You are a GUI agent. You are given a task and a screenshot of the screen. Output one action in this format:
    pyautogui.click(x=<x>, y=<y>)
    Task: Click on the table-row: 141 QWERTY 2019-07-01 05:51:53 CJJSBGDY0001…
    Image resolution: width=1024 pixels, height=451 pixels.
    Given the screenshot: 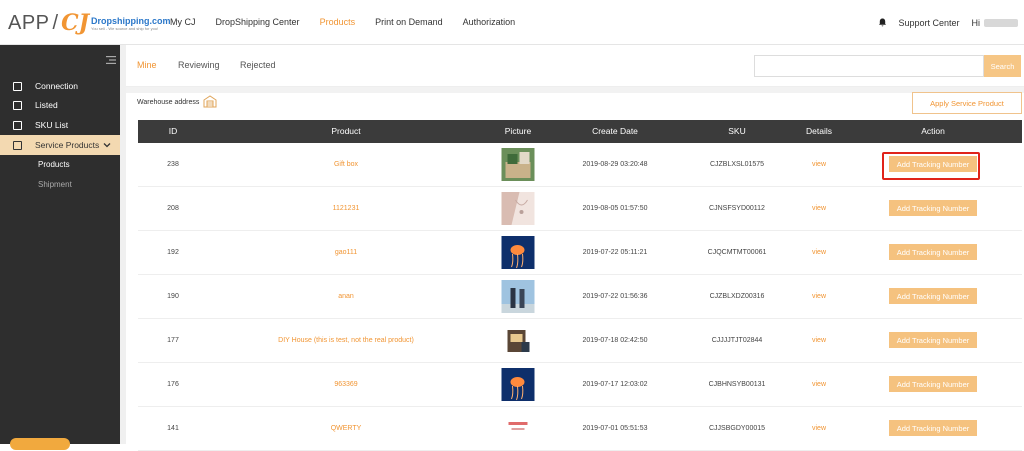 What is the action you would take?
    pyautogui.click(x=580, y=429)
    